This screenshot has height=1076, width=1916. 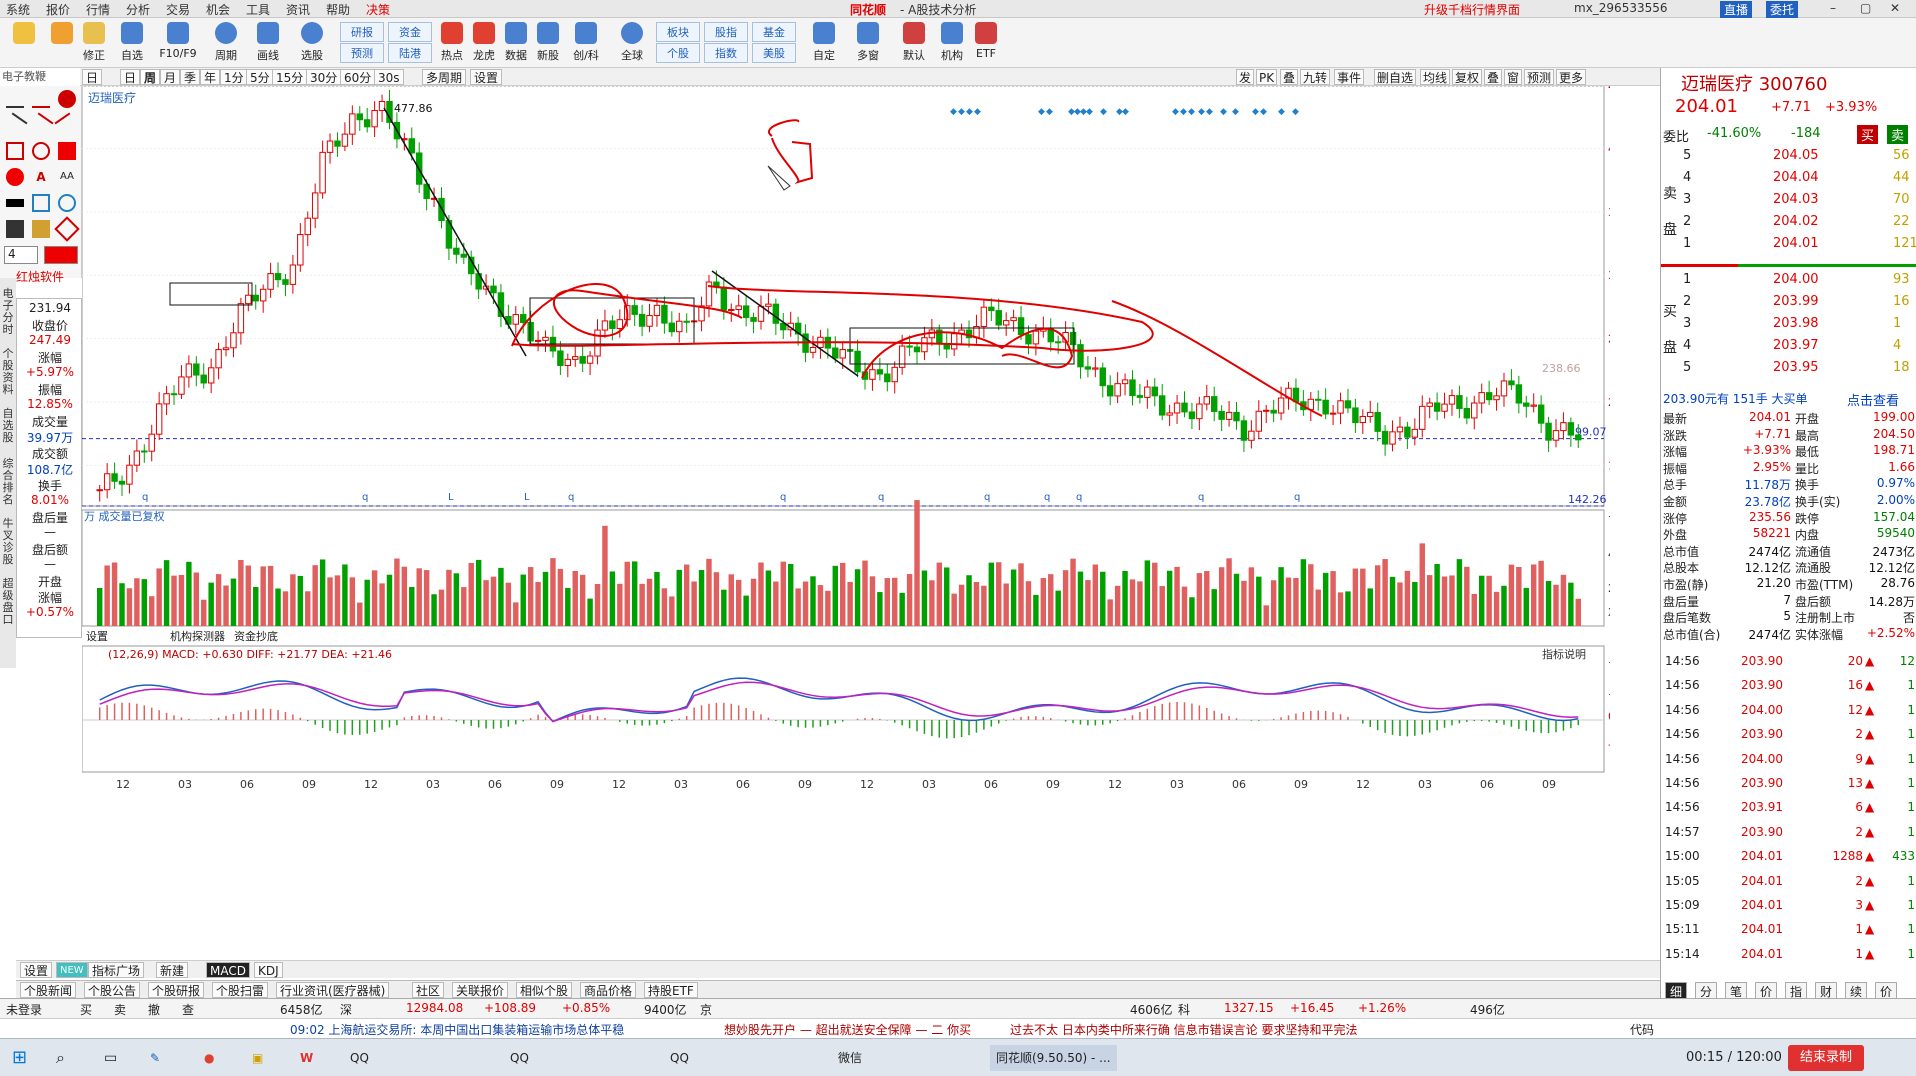 What do you see at coordinates (632, 43) in the screenshot?
I see `toolbar-btn-global: 全球` at bounding box center [632, 43].